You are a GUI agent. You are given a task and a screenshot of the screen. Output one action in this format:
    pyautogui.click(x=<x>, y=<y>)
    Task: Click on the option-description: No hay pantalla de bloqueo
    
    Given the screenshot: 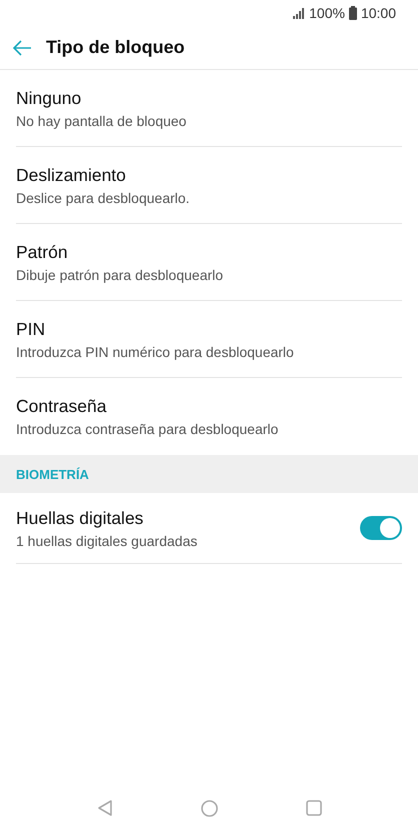 What is the action you would take?
    pyautogui.click(x=102, y=120)
    